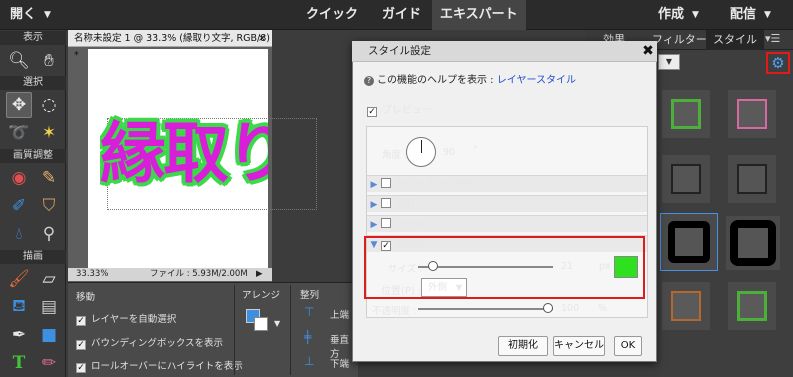 The width and height of the screenshot is (793, 377). Describe the element at coordinates (49, 206) in the screenshot. I see `clone-stamp-icon: ⛉` at that location.